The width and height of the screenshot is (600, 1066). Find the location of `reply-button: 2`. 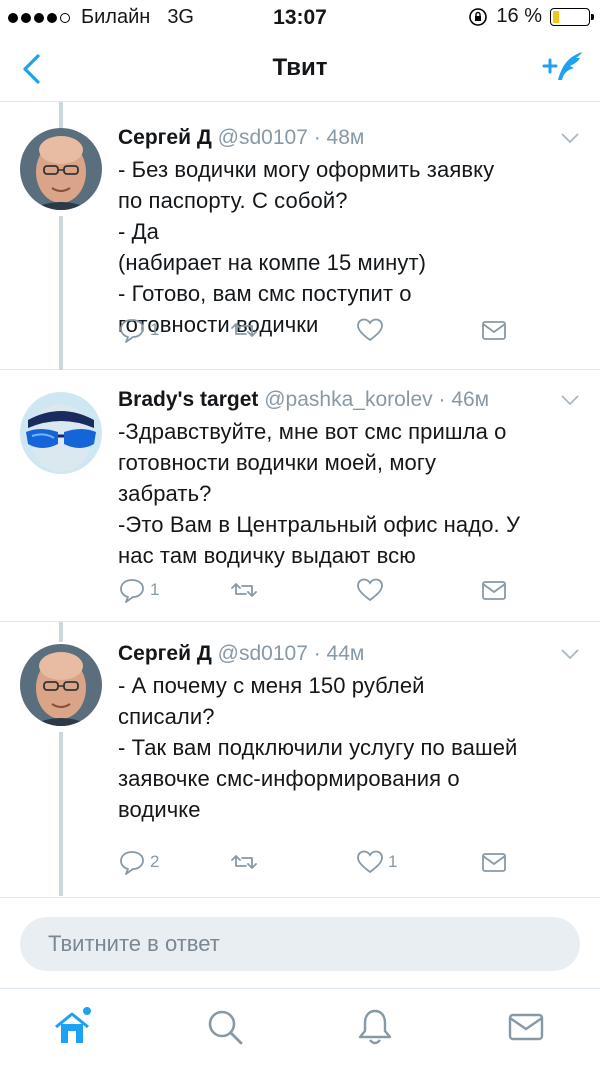

reply-button: 2 is located at coordinates (138, 862).